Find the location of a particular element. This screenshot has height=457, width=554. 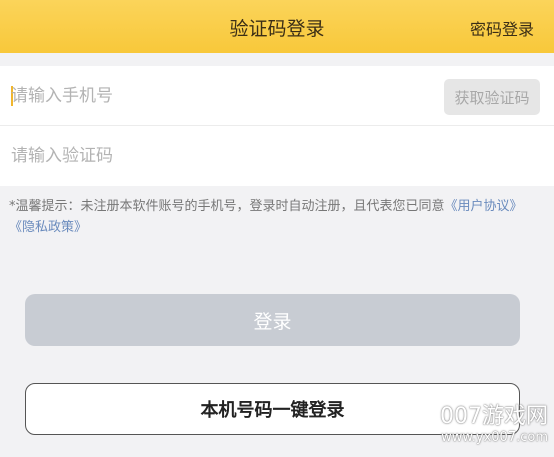

user-agreement-link: 《用户协议》 is located at coordinates (484, 206).